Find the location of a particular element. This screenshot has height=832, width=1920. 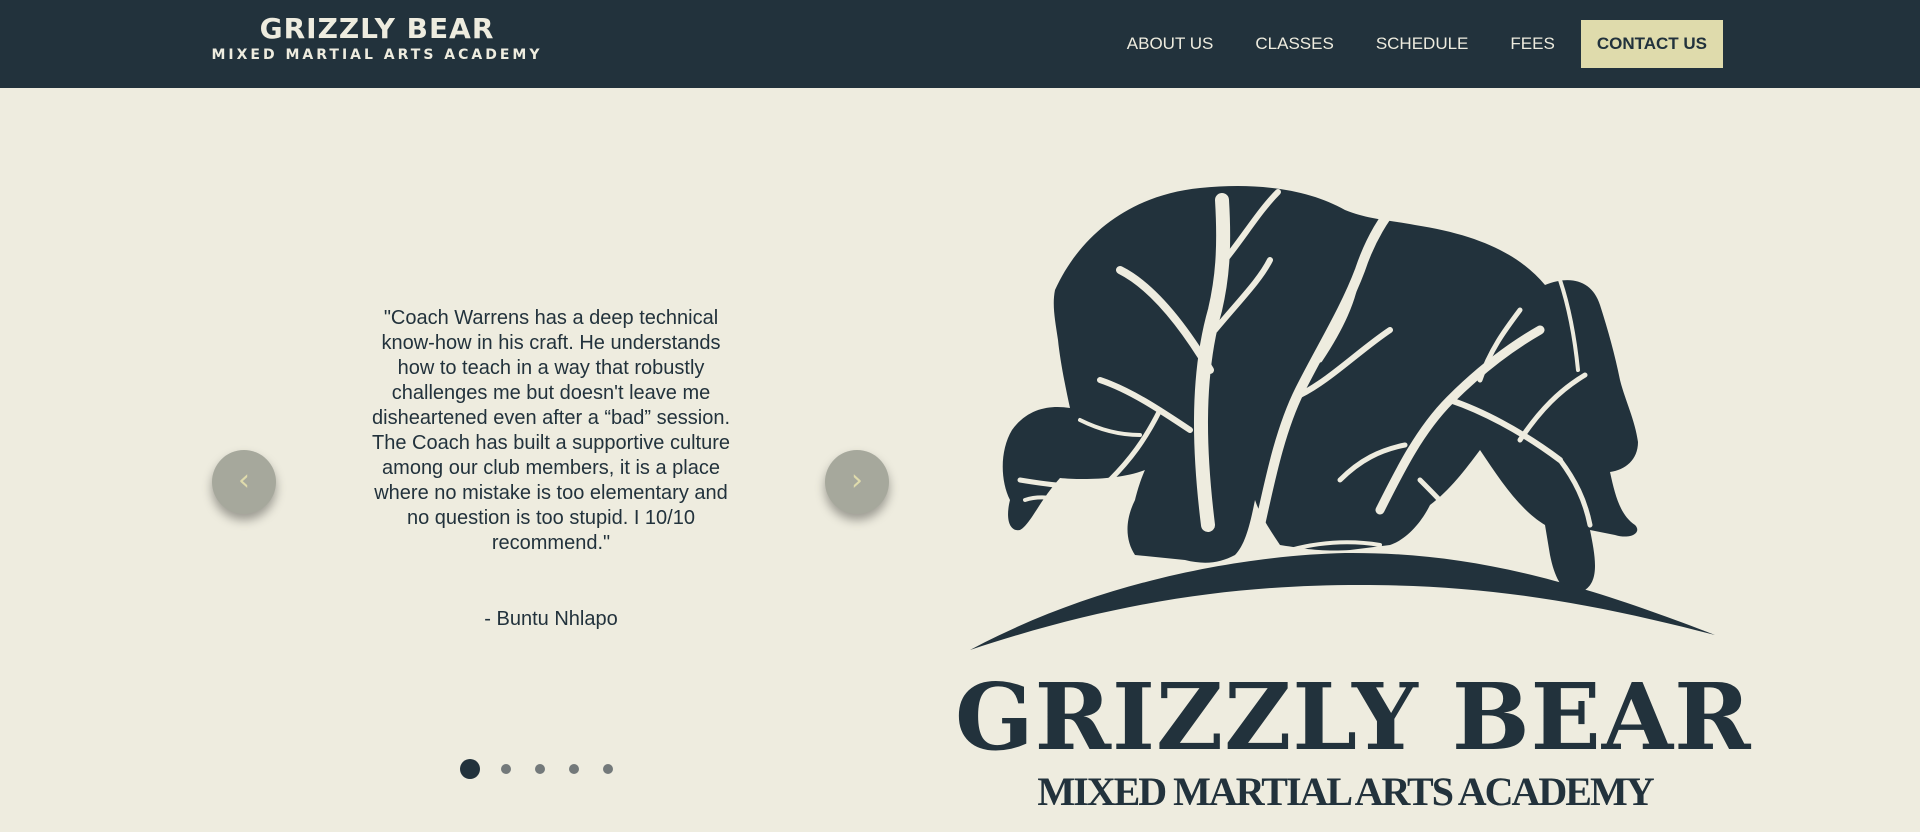

chevron-right-icon: › is located at coordinates (857, 480).